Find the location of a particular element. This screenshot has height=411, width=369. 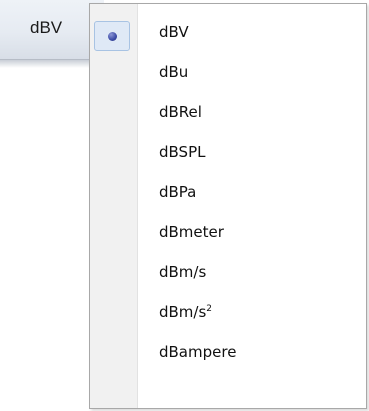

menu-item-label: dBu is located at coordinates (174, 72).